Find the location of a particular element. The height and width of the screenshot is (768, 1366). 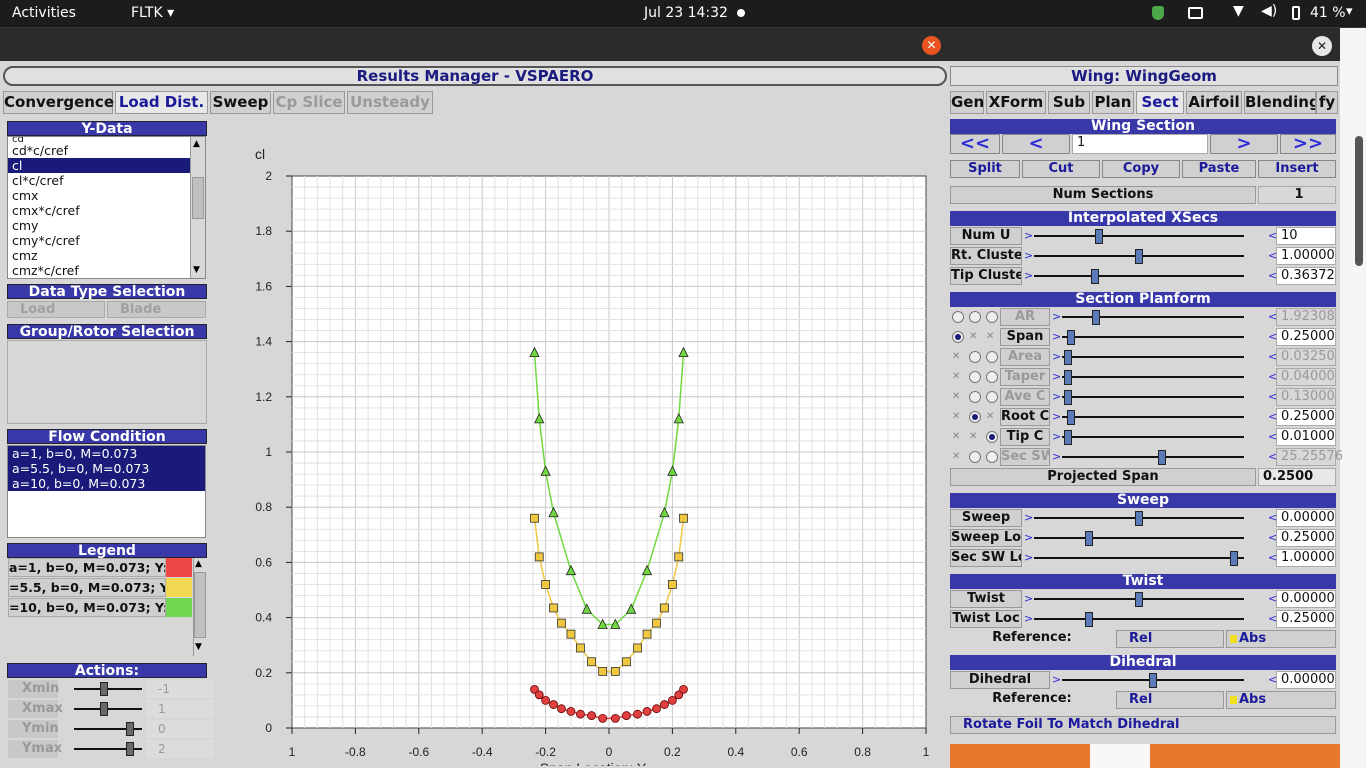

app-menu: FLTK ▾ is located at coordinates (152, 13).